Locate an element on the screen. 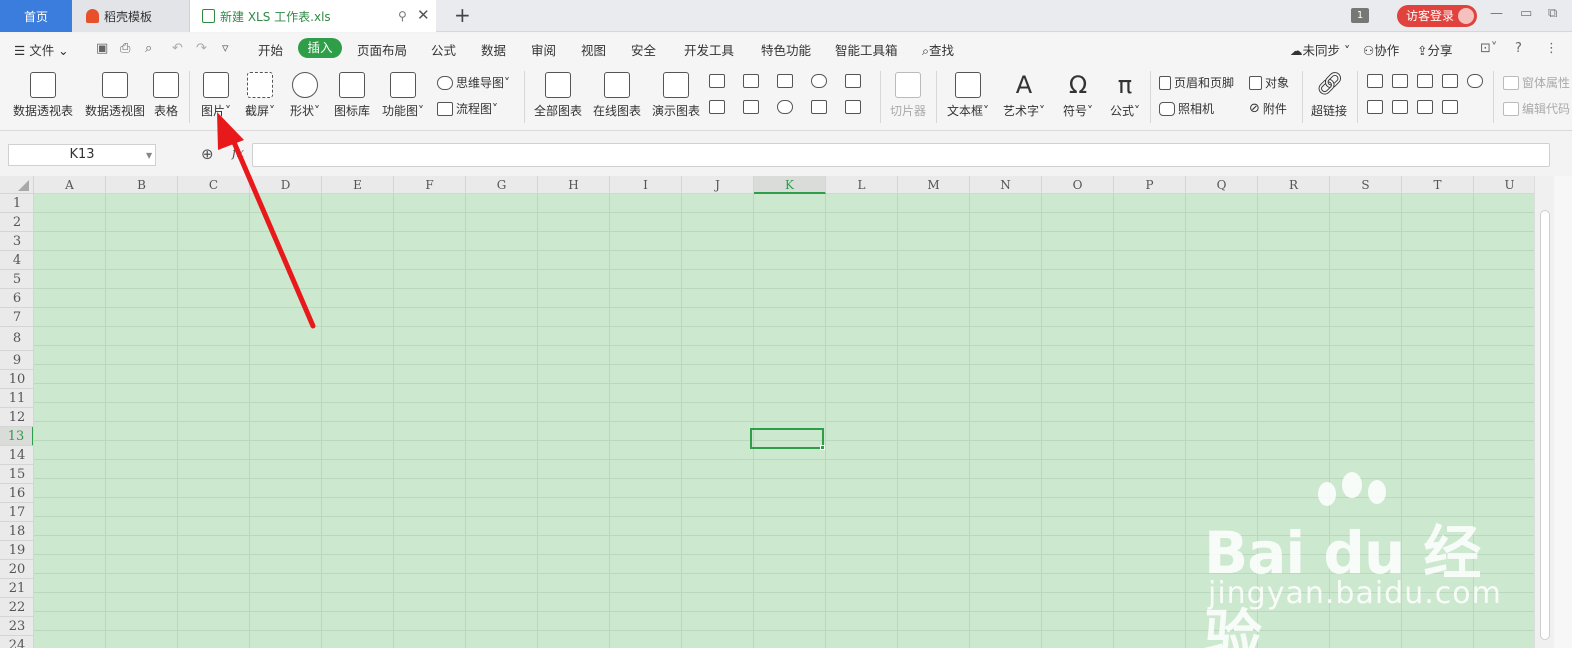 This screenshot has width=1572, height=648. radio-control-icon is located at coordinates (1475, 81).